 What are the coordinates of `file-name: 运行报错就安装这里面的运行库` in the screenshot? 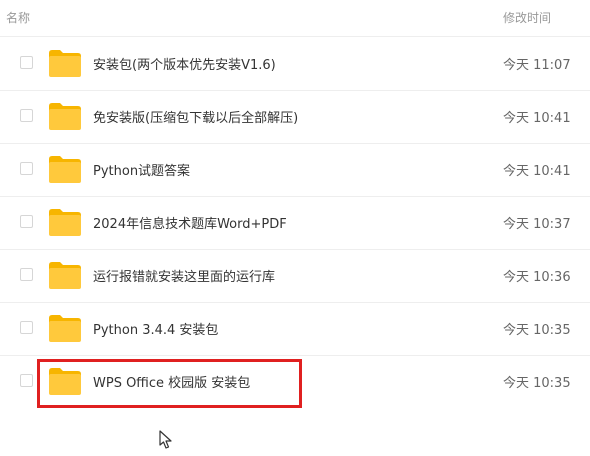 It's located at (184, 275).